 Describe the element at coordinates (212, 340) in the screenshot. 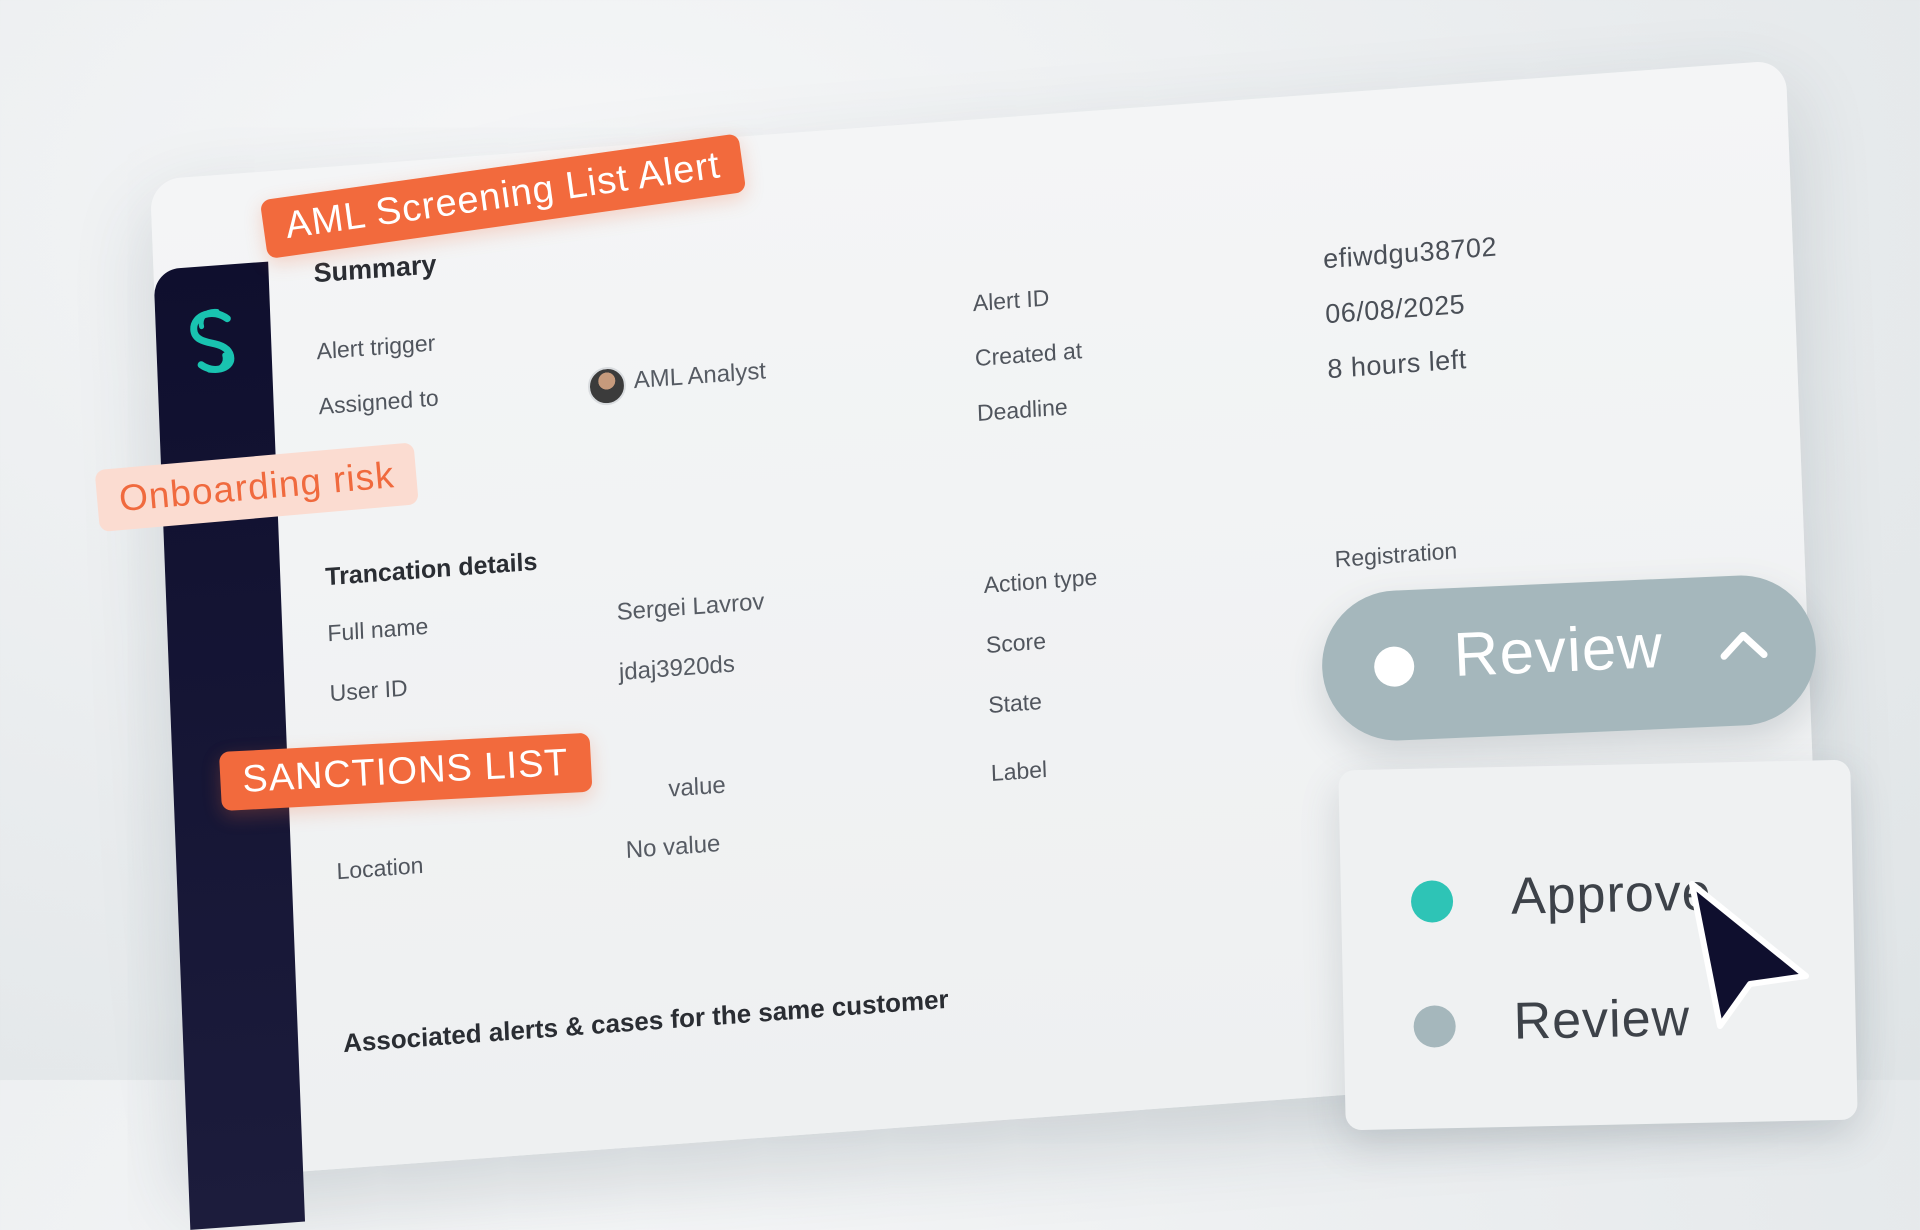

I see `company-logo-icon` at that location.